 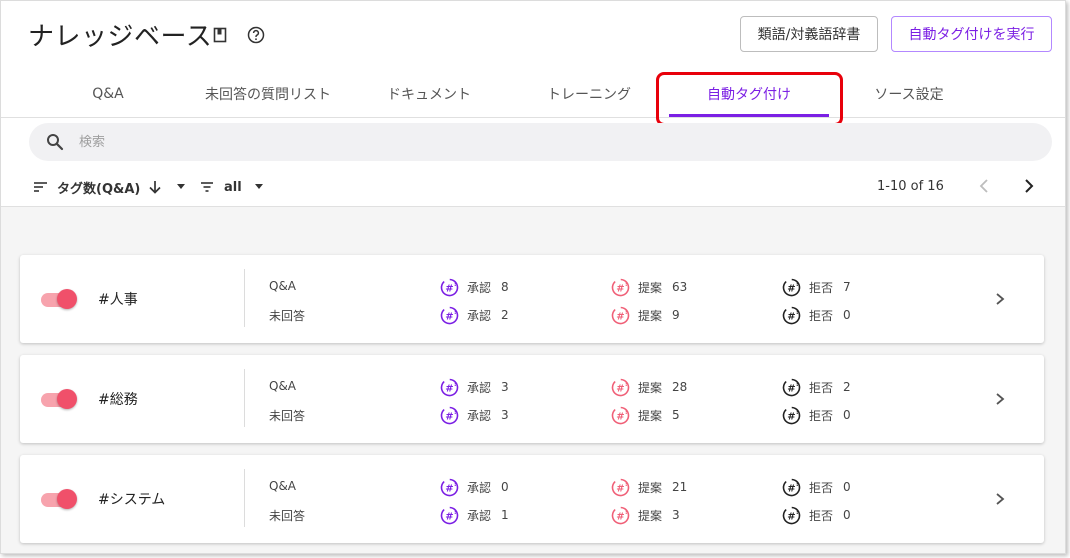 I want to click on stat-value: 1, so click(x=505, y=515).